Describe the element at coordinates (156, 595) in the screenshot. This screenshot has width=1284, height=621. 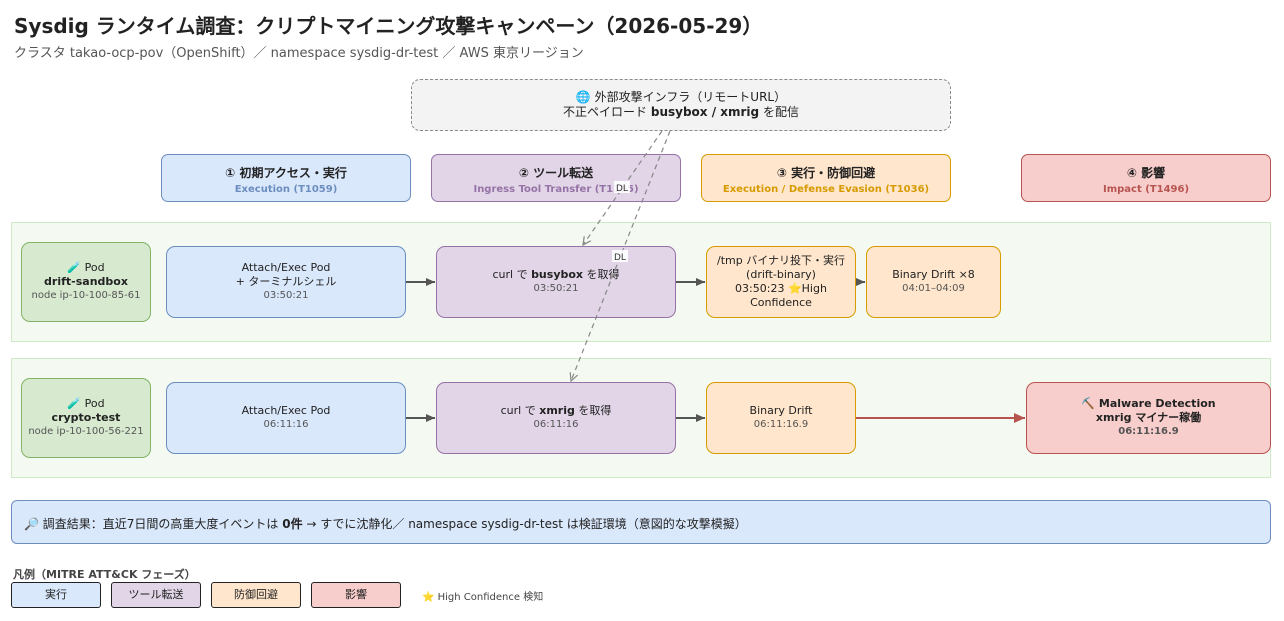
I see `legend-item-tool-transfer: ツール転送` at that location.